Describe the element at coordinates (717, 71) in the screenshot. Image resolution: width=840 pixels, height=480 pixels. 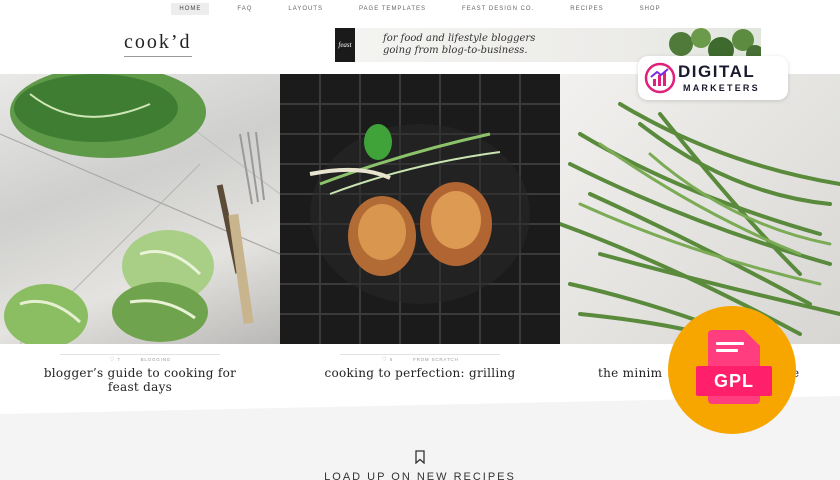
I see `brand-name-line1: DIGITAL` at that location.